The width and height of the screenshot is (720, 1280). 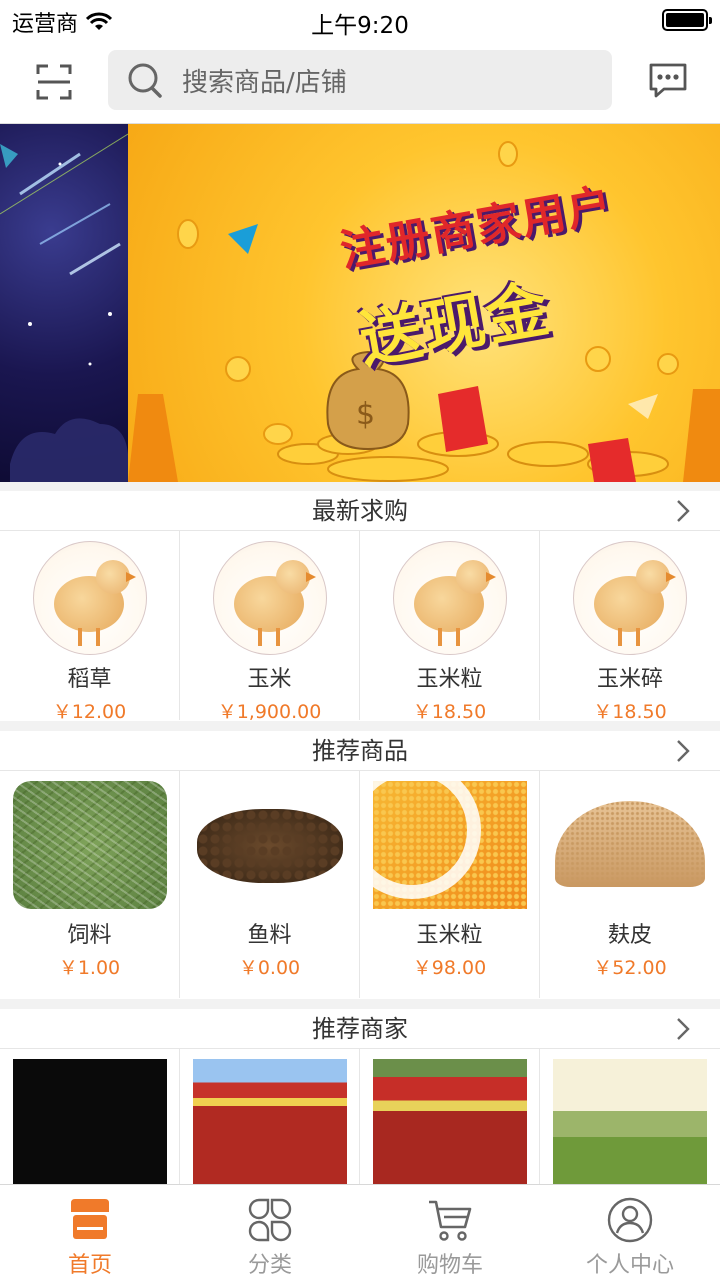 I want to click on section-header: 推荐商品, so click(x=360, y=751).